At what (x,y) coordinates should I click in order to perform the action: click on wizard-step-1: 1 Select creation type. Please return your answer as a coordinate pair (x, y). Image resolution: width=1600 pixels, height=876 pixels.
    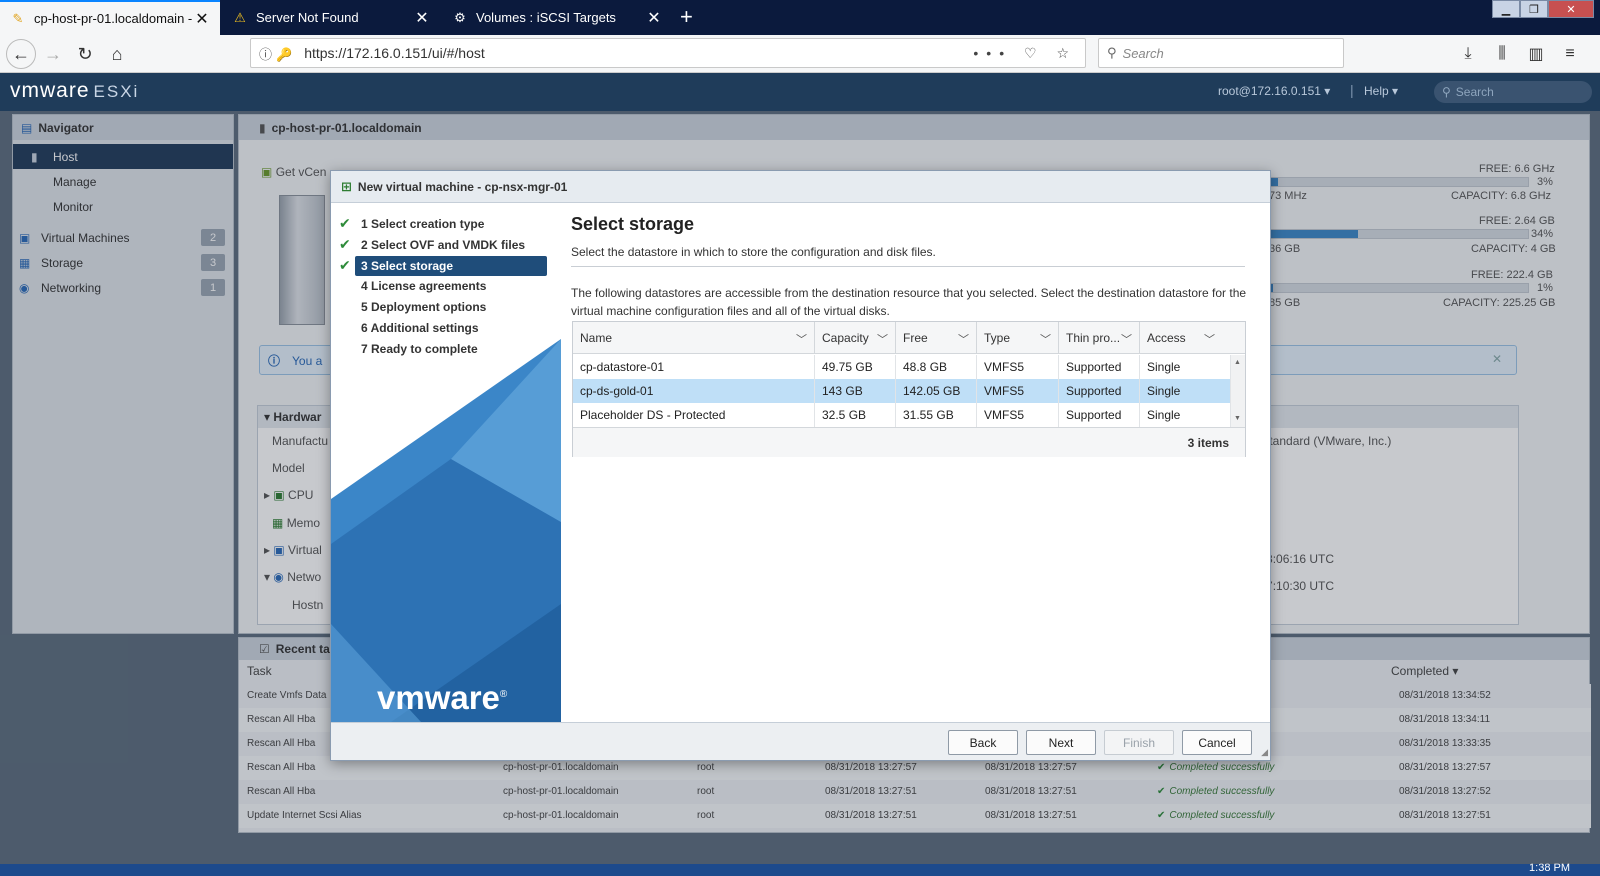
    Looking at the image, I should click on (451, 224).